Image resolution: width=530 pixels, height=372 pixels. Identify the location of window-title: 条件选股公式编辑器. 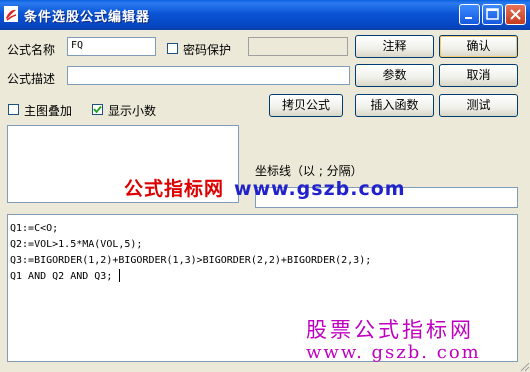
(87, 17).